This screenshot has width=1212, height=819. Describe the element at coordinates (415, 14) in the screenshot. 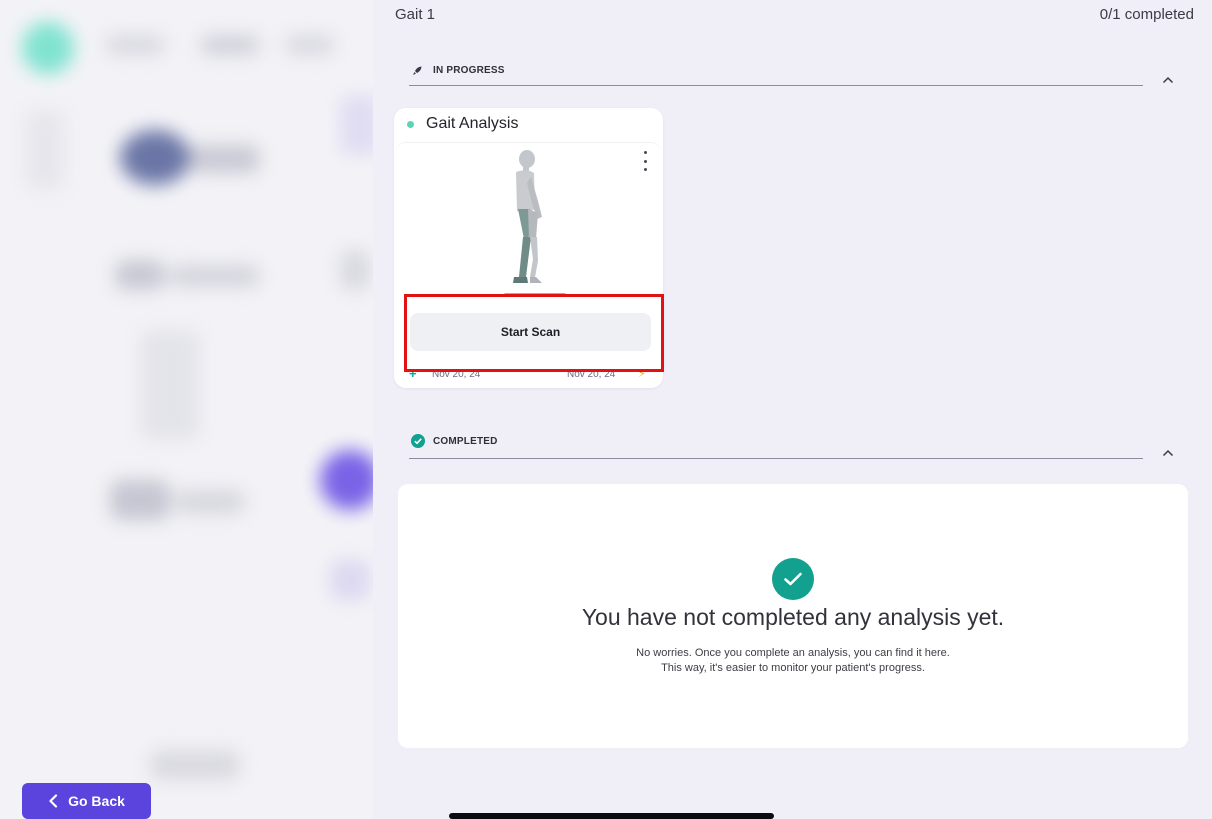

I see `page-title: Gait 1` at that location.